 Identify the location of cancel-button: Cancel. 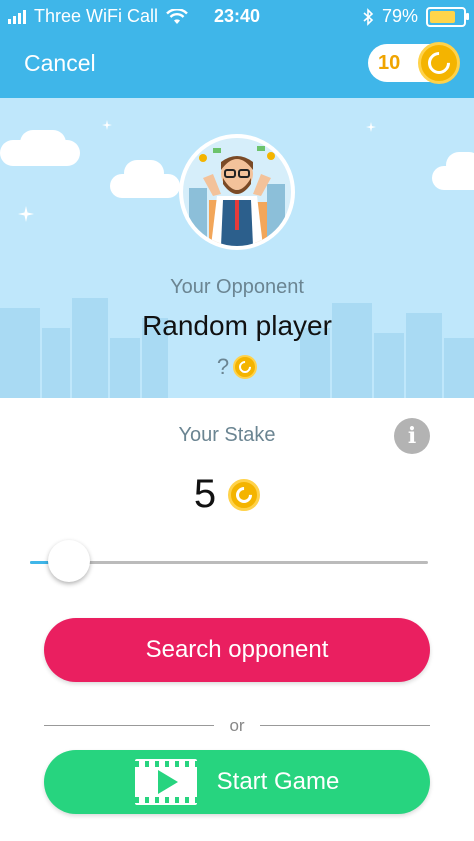
(60, 63).